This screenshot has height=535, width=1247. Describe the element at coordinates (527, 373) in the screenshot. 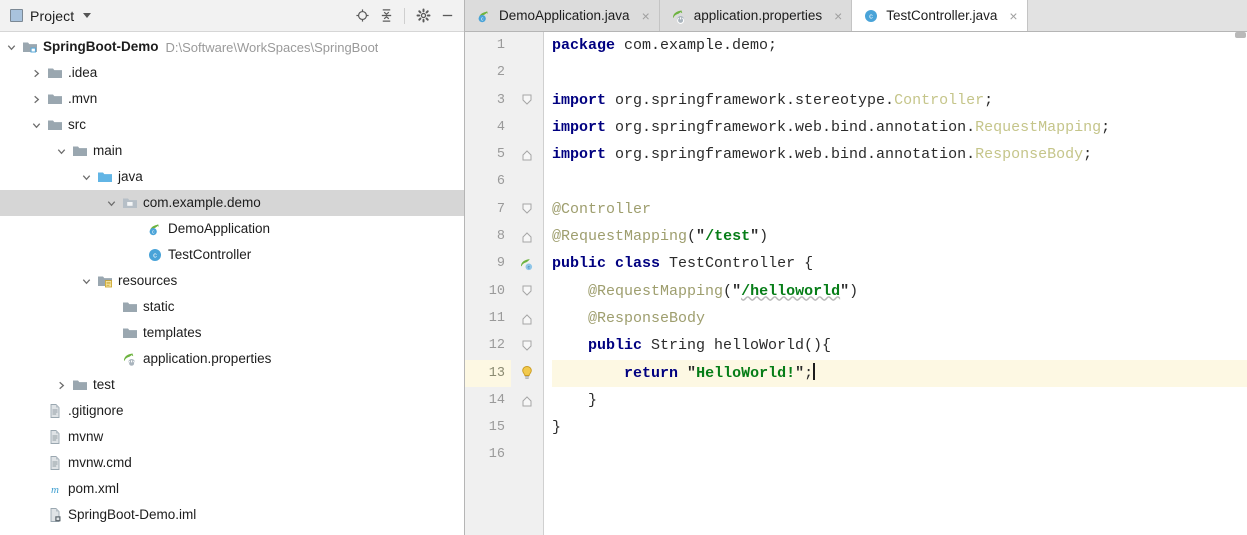

I see `intention-bulb-icon` at that location.